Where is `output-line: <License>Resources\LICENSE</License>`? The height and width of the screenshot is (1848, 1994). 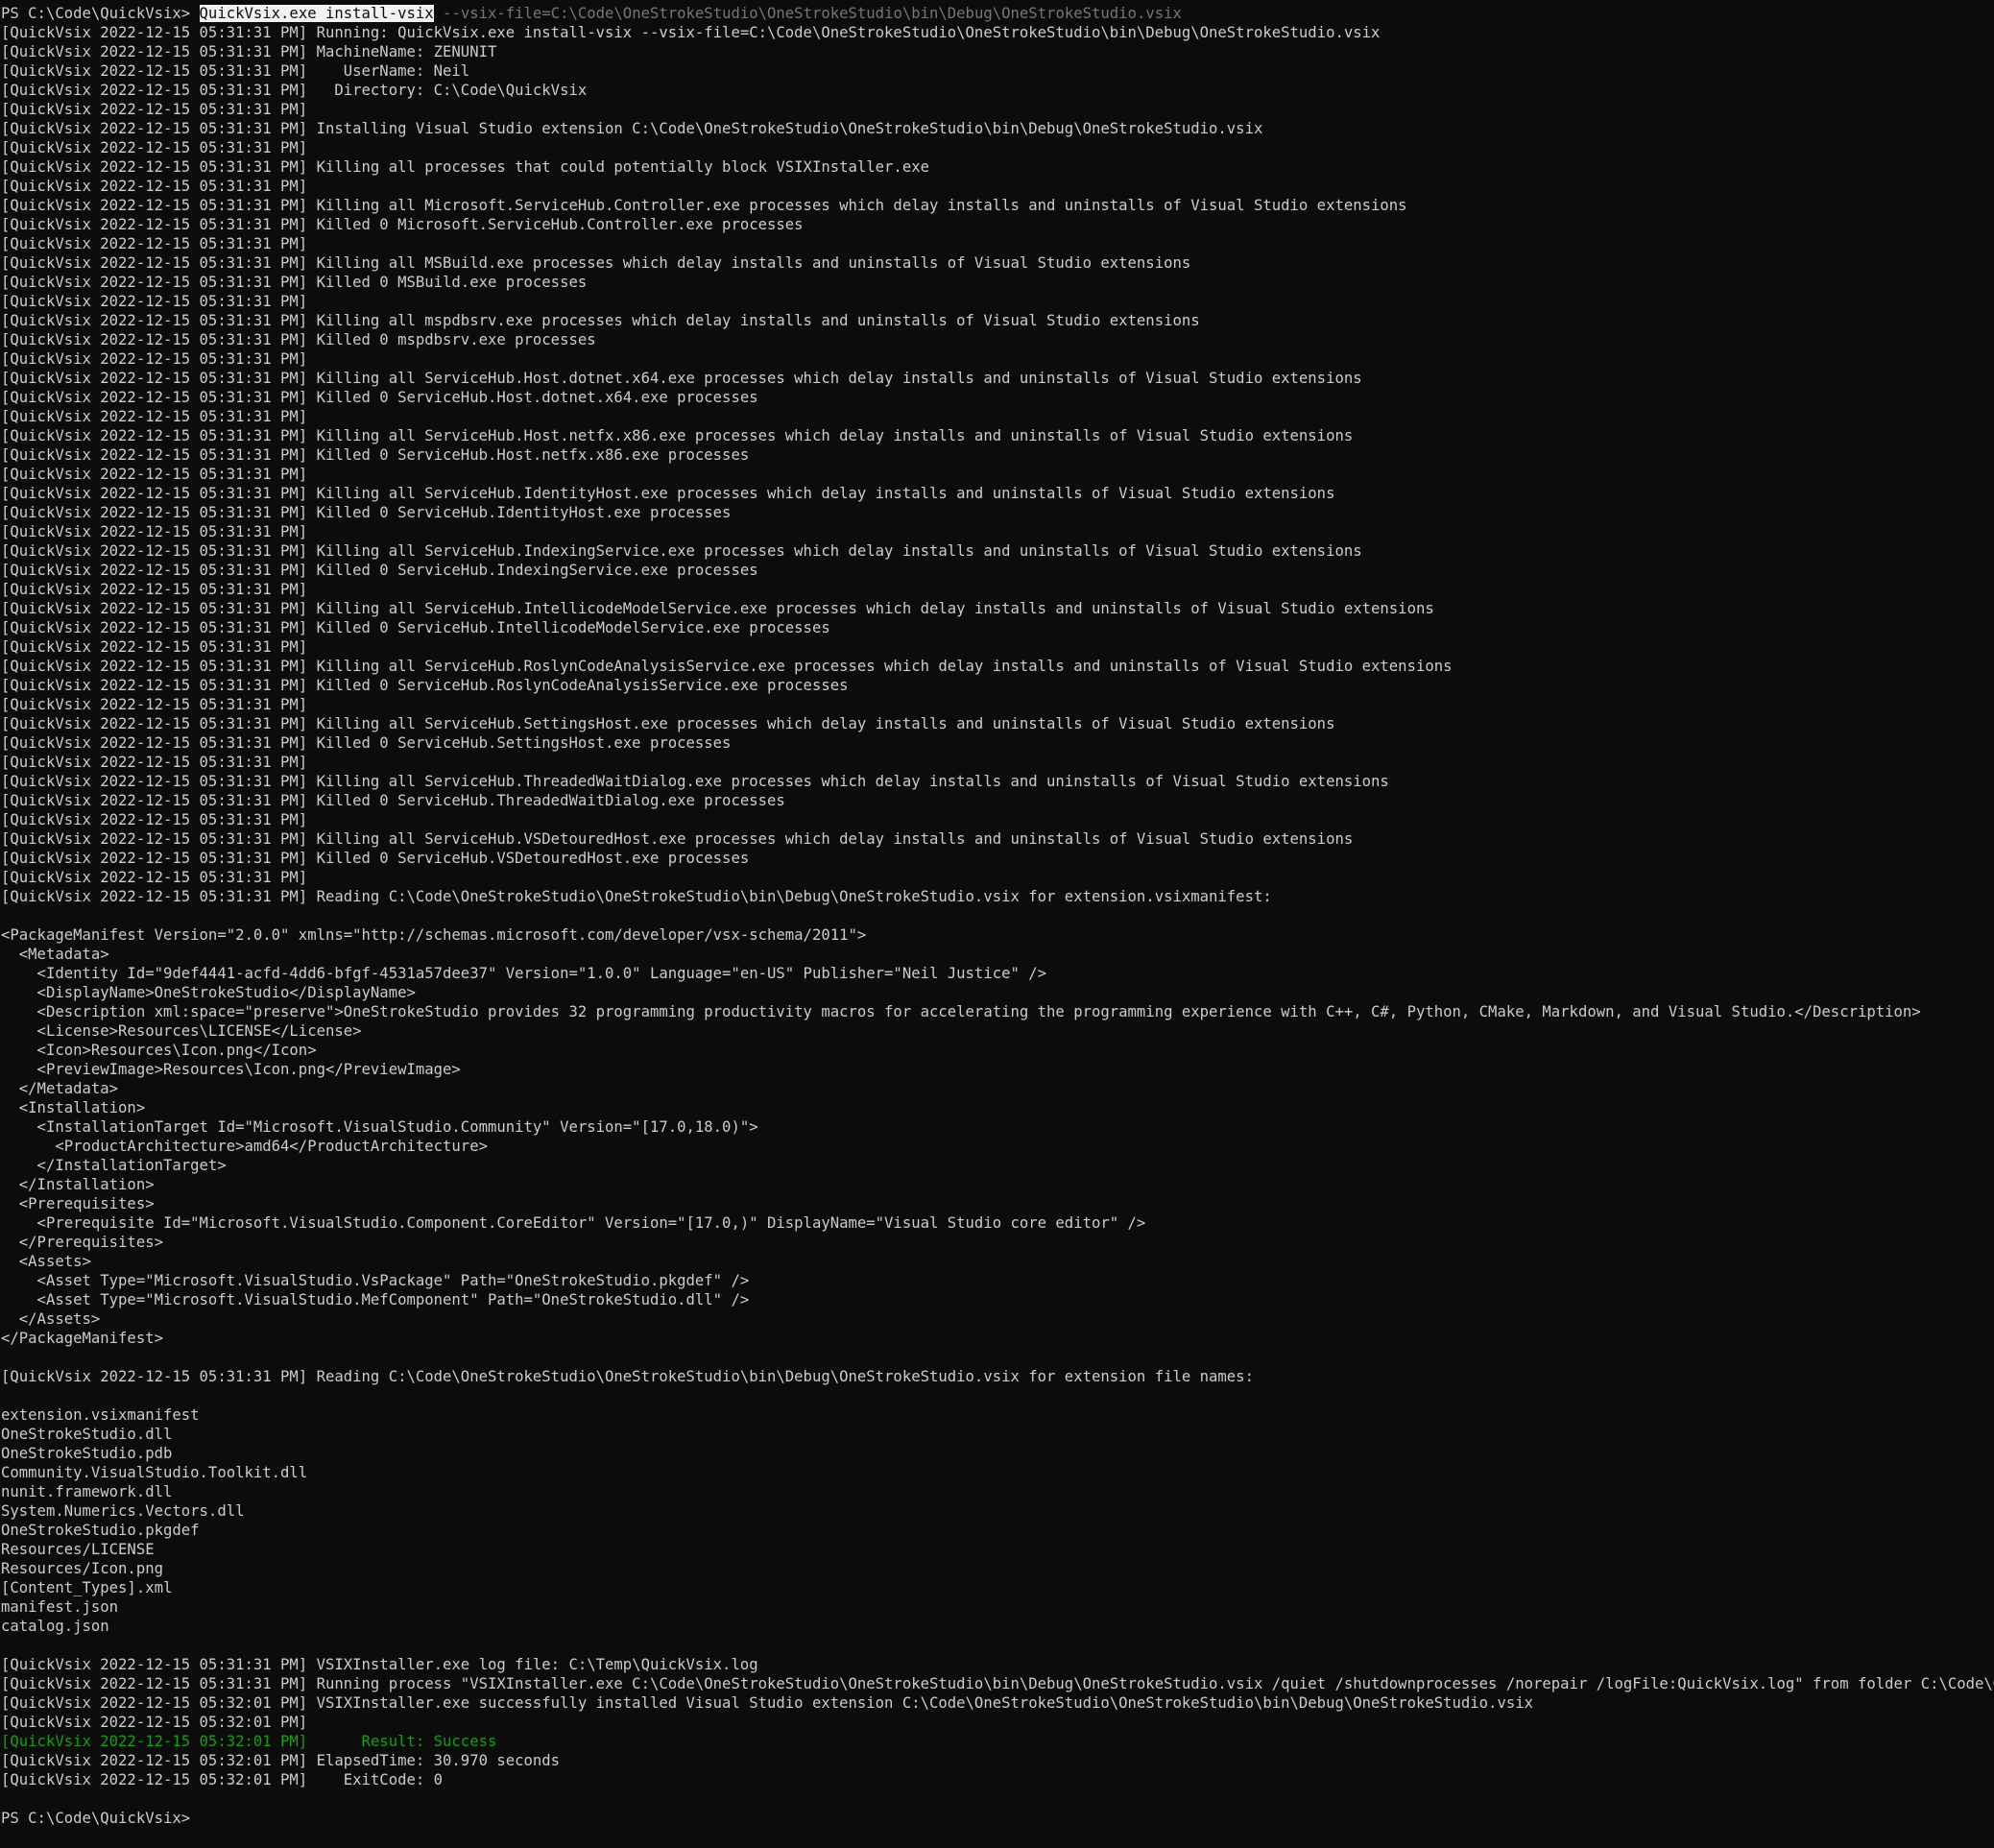 output-line: <License>Resources\LICENSE</License> is located at coordinates (182, 1031).